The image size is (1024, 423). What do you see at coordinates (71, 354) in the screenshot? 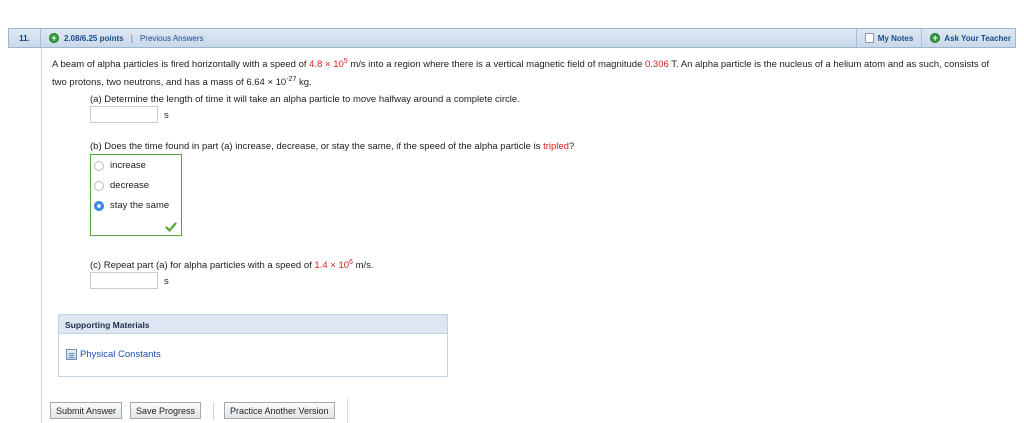
I see `document-icon` at bounding box center [71, 354].